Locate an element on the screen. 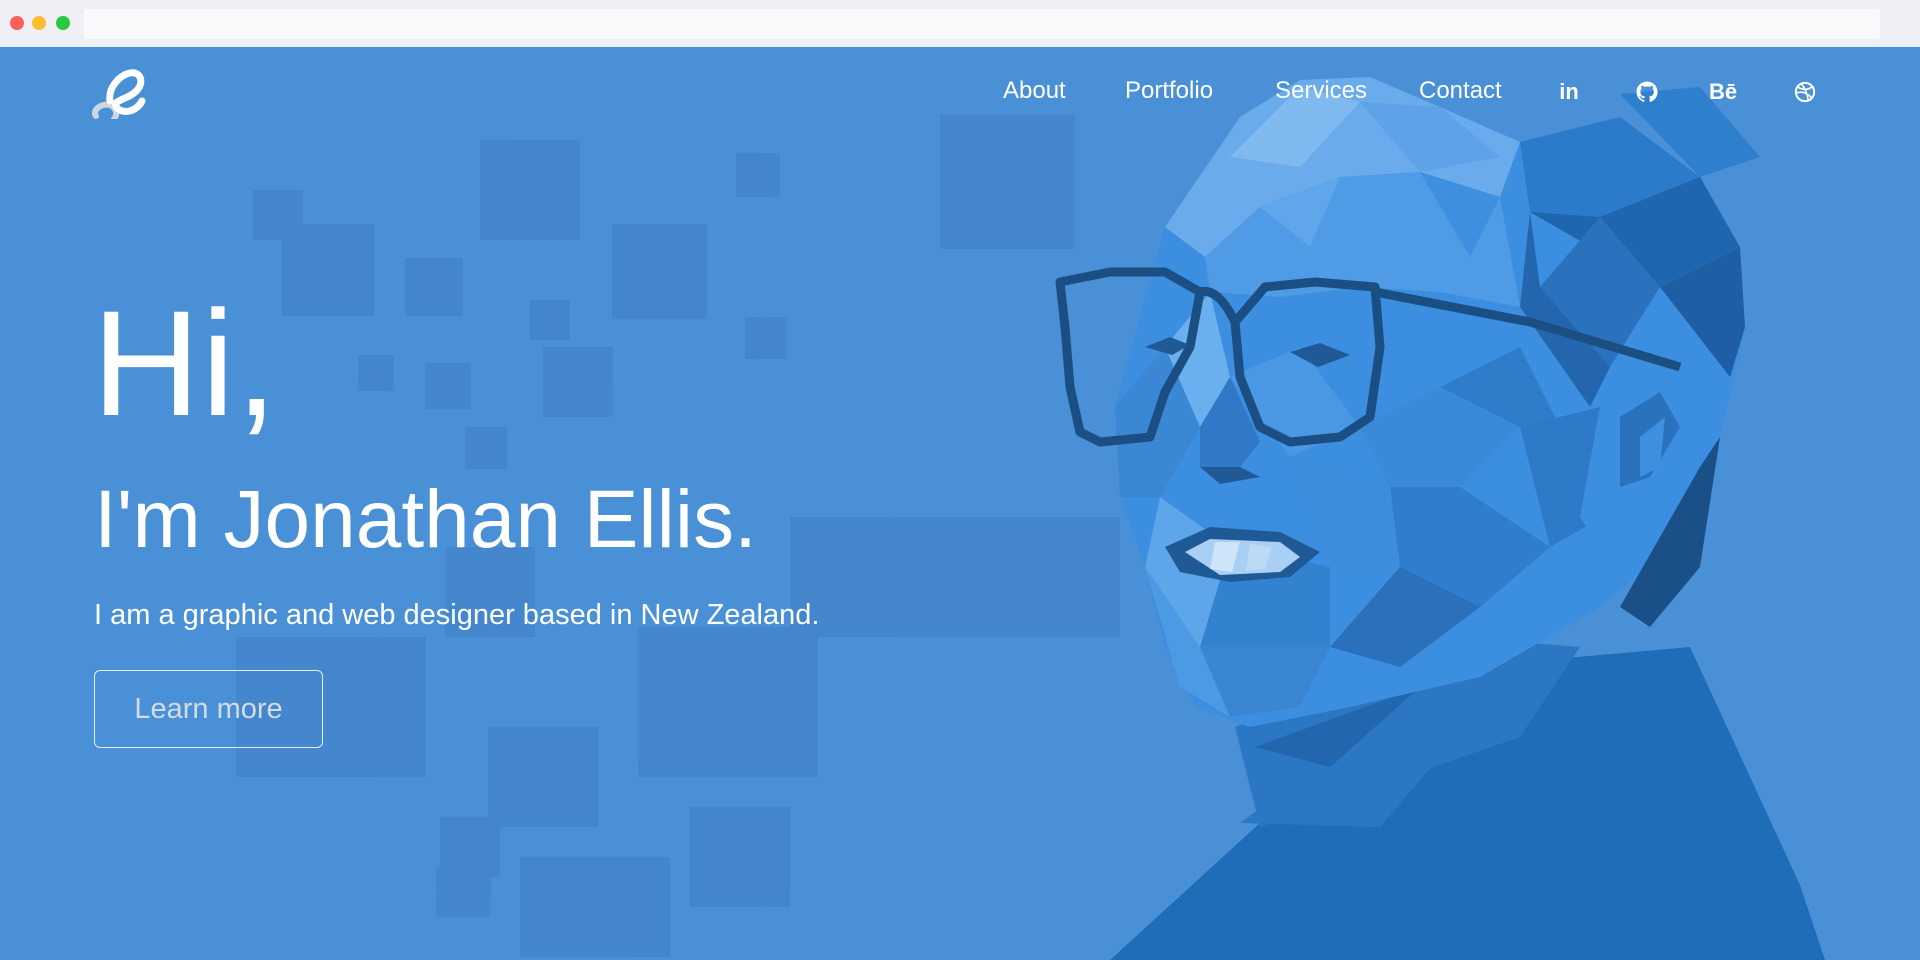 This screenshot has width=1920, height=960. github-icon is located at coordinates (1647, 92).